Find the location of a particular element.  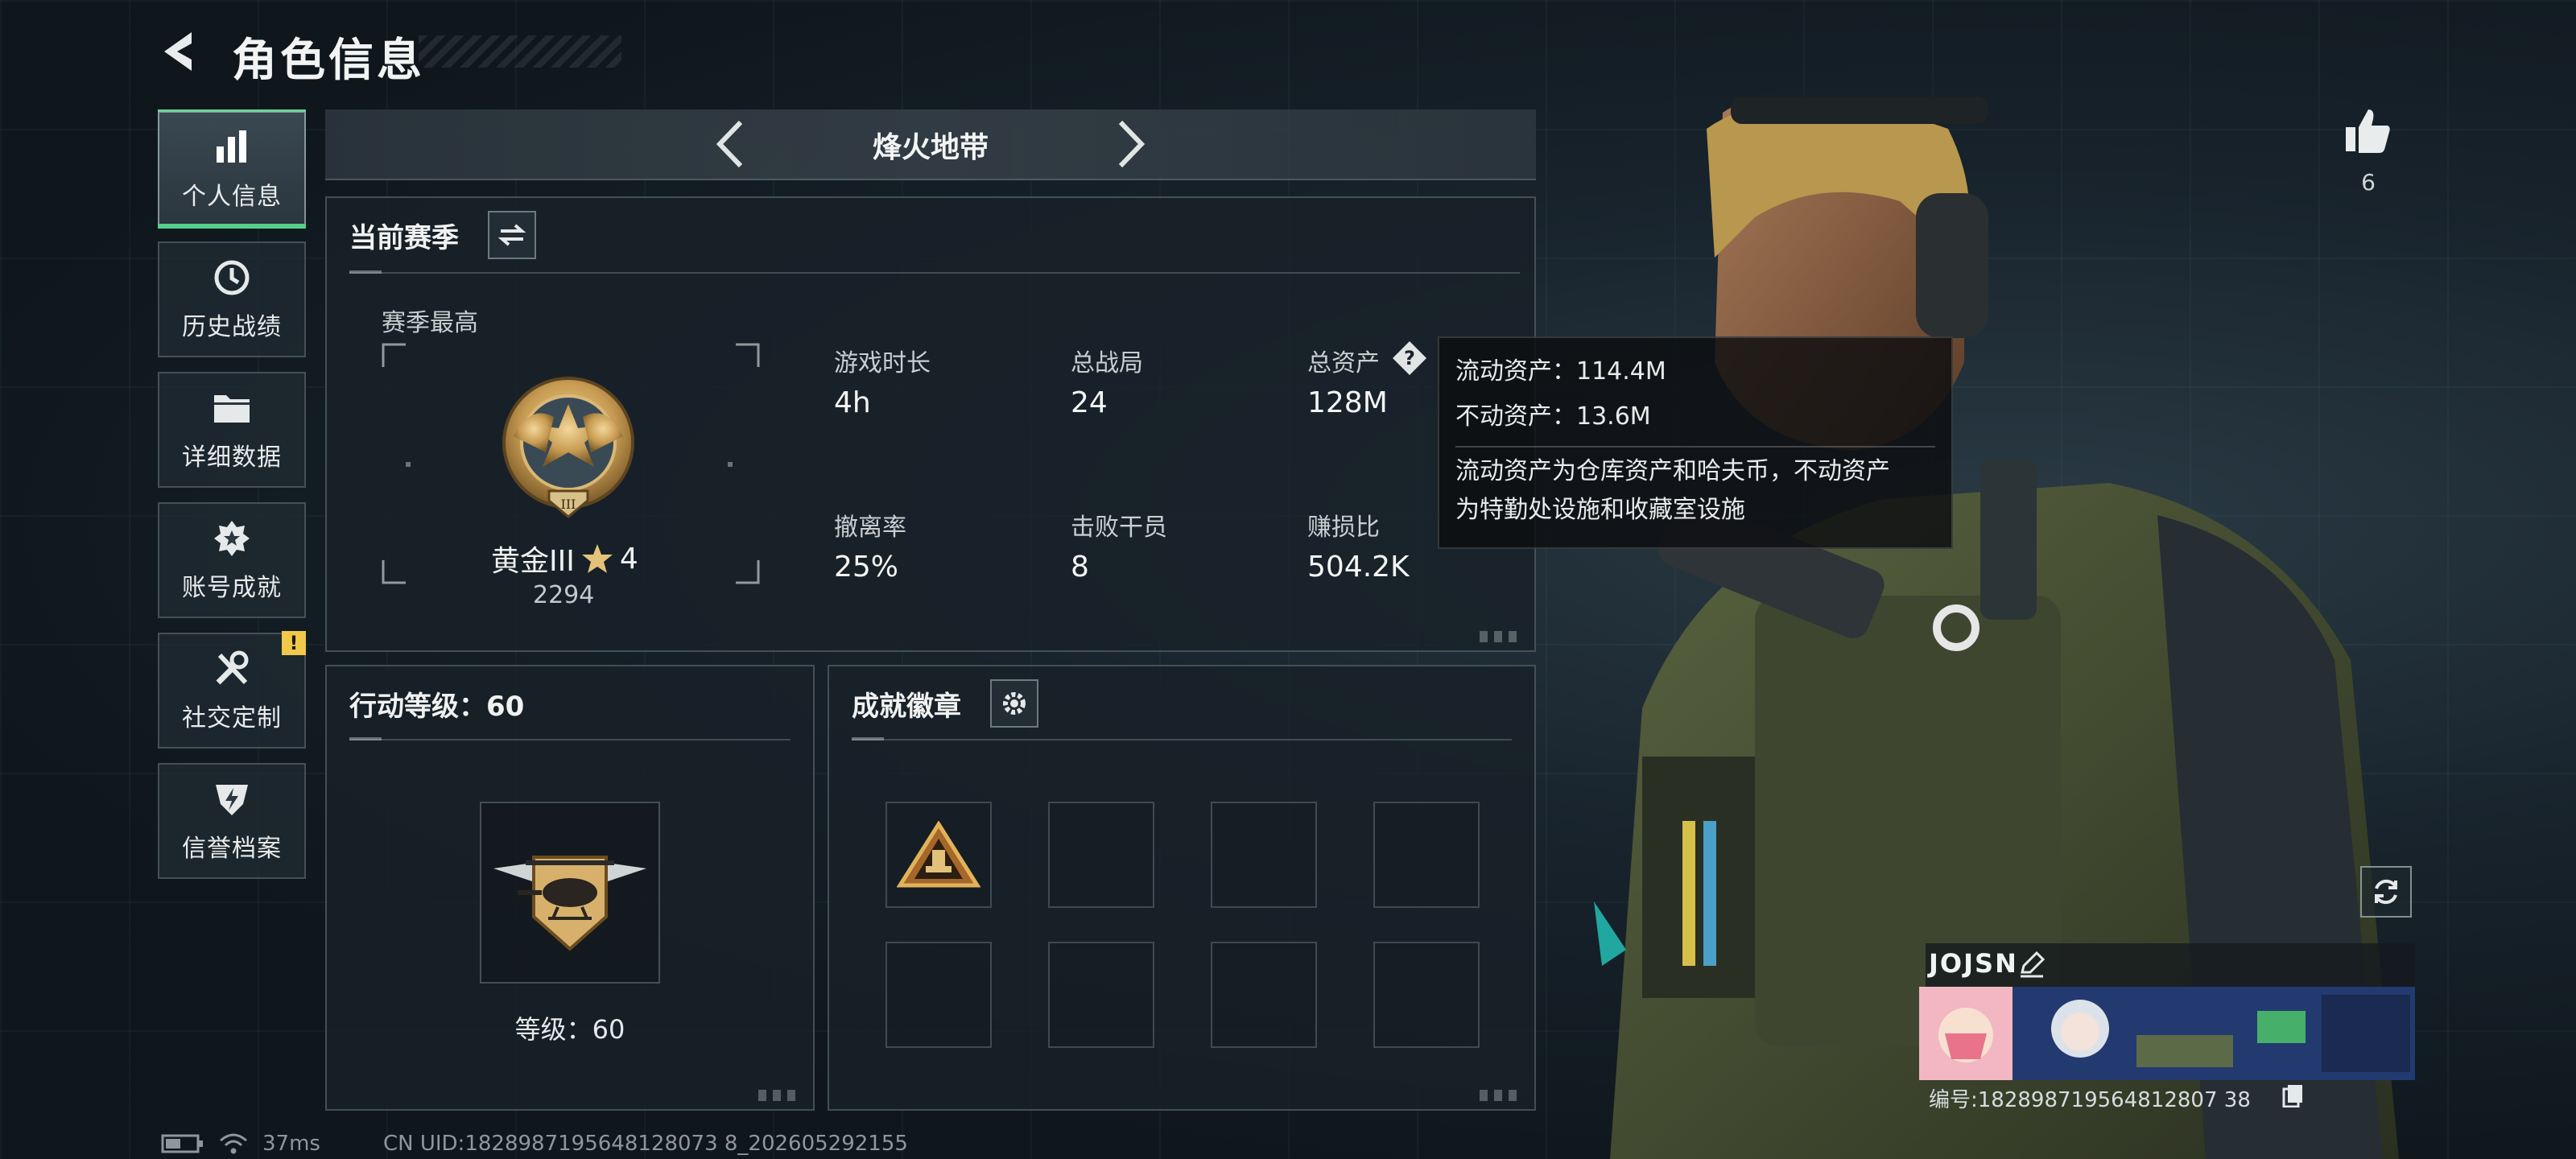

sidebar-item-label: 信誉档案 is located at coordinates (232, 849).